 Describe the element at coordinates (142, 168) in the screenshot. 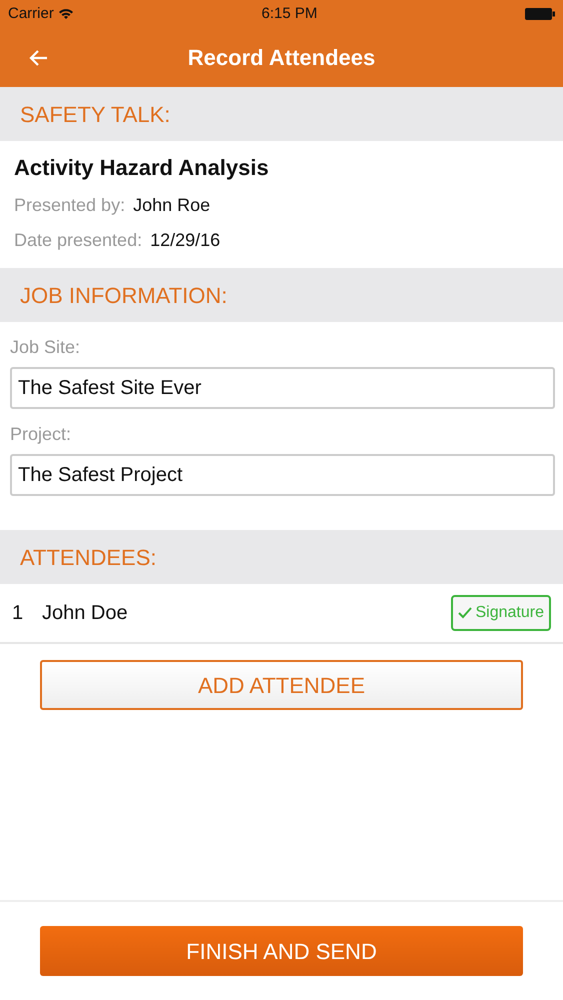

I see `talk-title: Activity Hazard Analysis` at that location.